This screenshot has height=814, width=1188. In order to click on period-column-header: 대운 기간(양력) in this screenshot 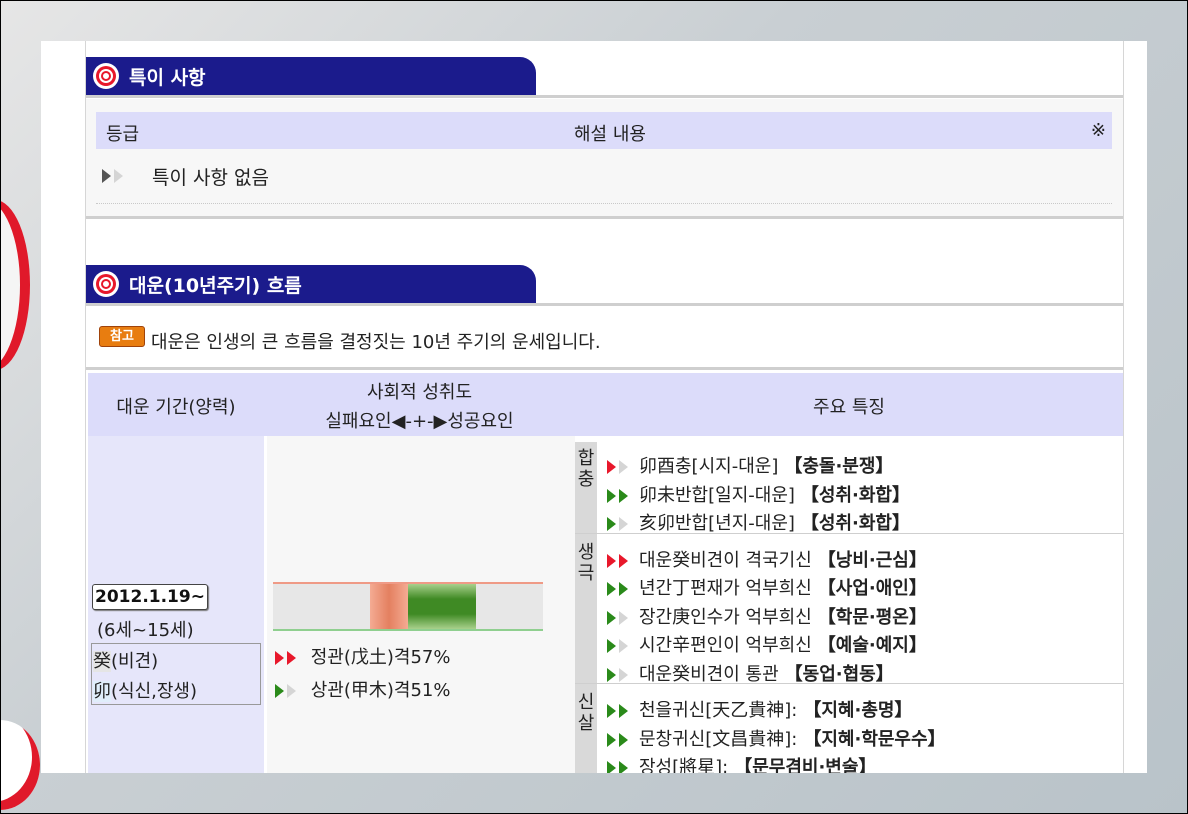, I will do `click(176, 404)`.